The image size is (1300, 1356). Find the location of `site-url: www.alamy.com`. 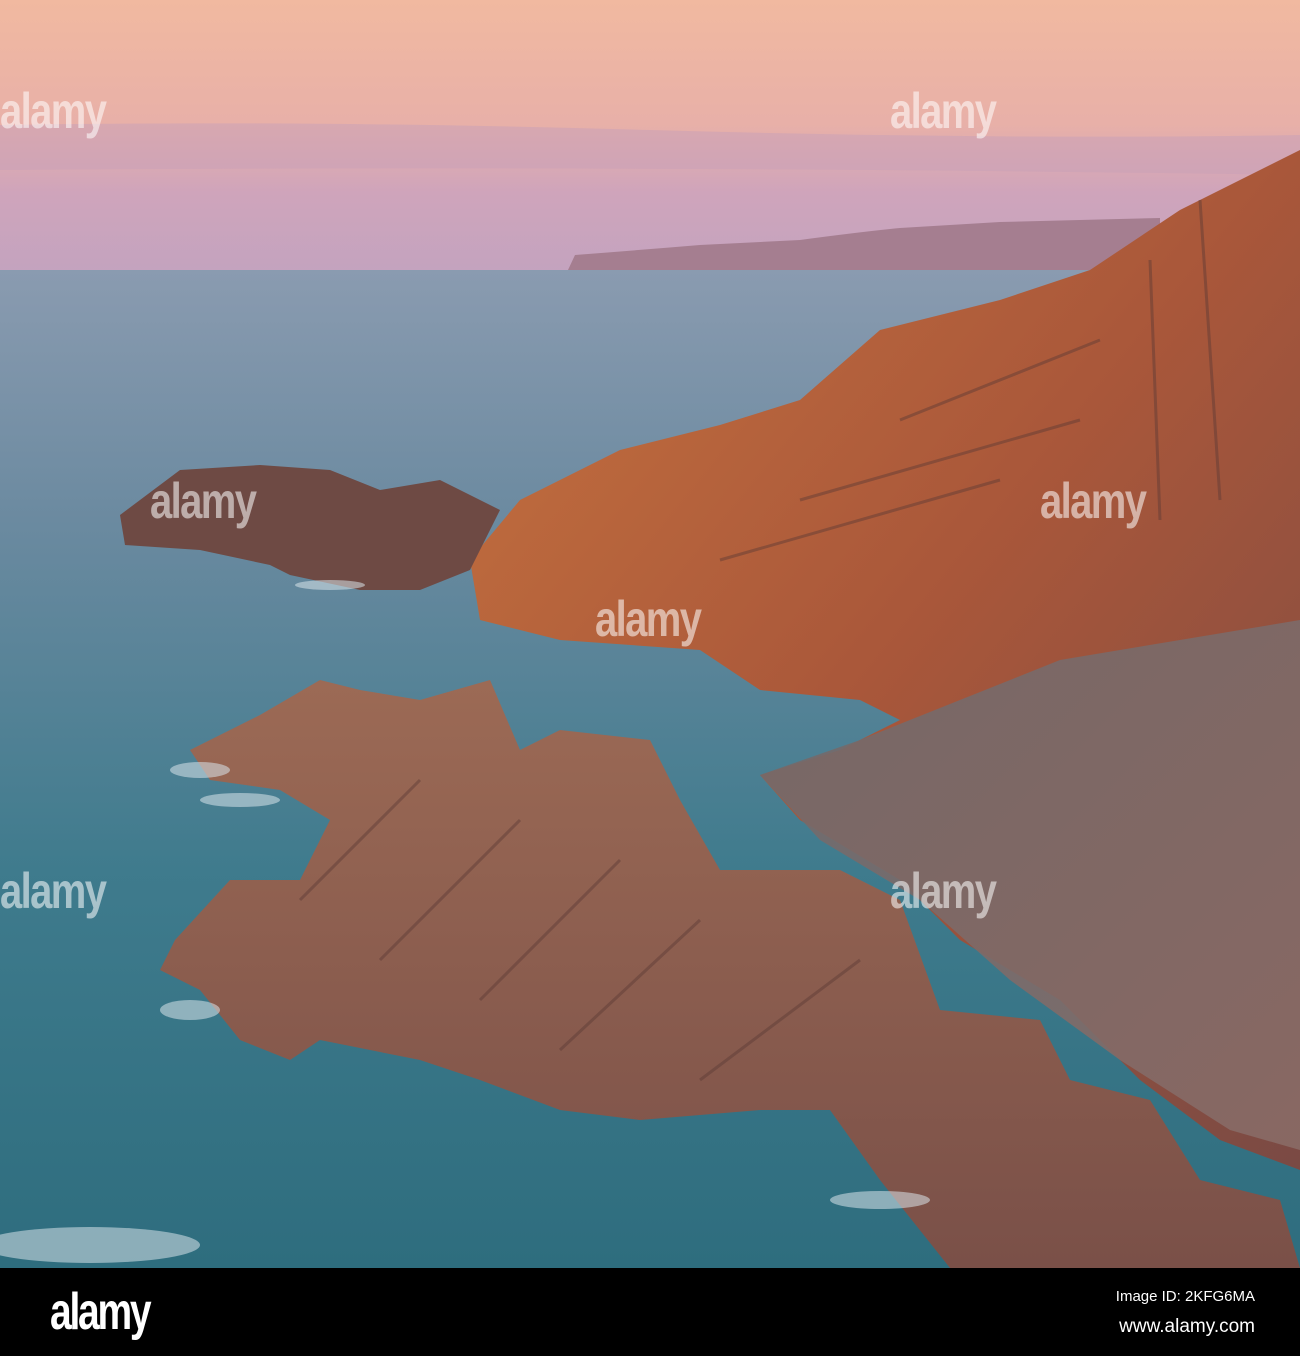

site-url: www.alamy.com is located at coordinates (1187, 1326).